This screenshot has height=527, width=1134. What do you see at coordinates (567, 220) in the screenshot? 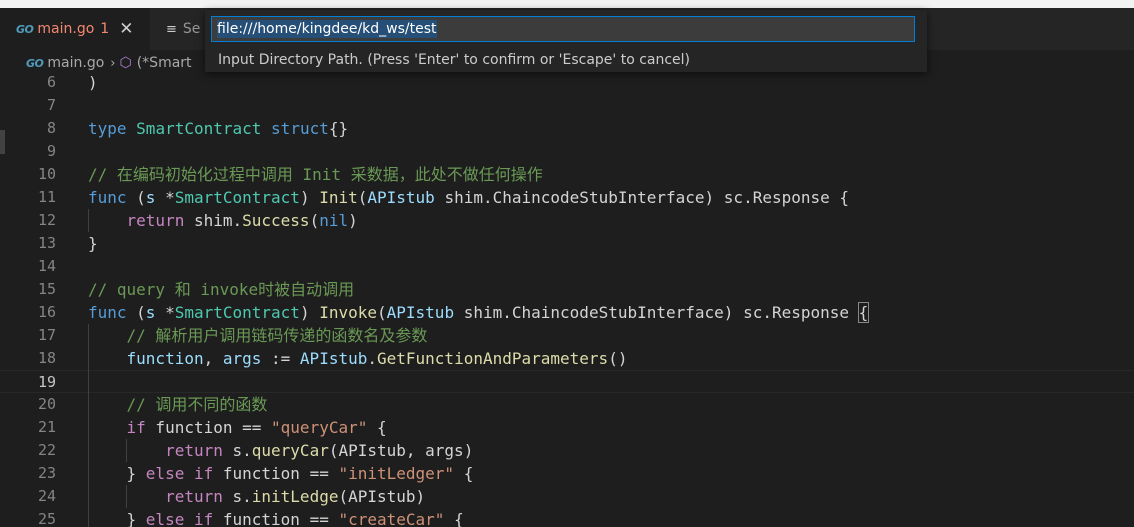
I see `code-line: 12 return shim.Success(nil)` at bounding box center [567, 220].